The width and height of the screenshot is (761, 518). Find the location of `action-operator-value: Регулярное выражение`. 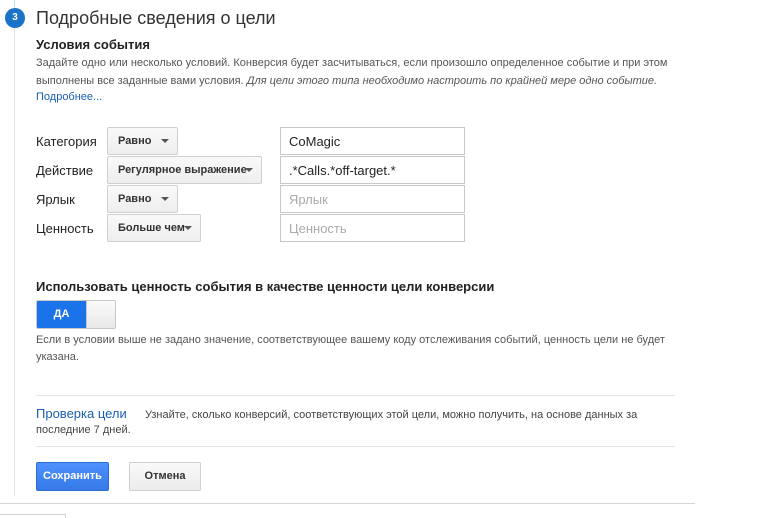

action-operator-value: Регулярное выражение is located at coordinates (182, 170).